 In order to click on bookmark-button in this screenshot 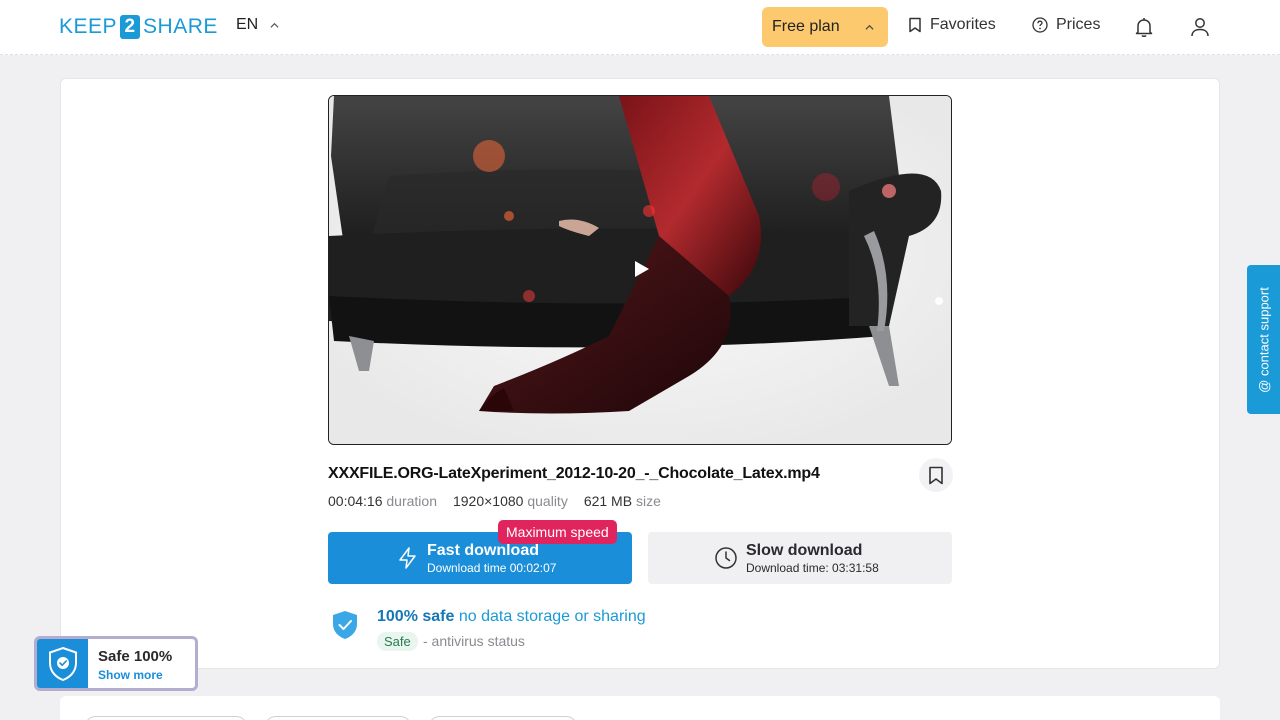, I will do `click(936, 475)`.